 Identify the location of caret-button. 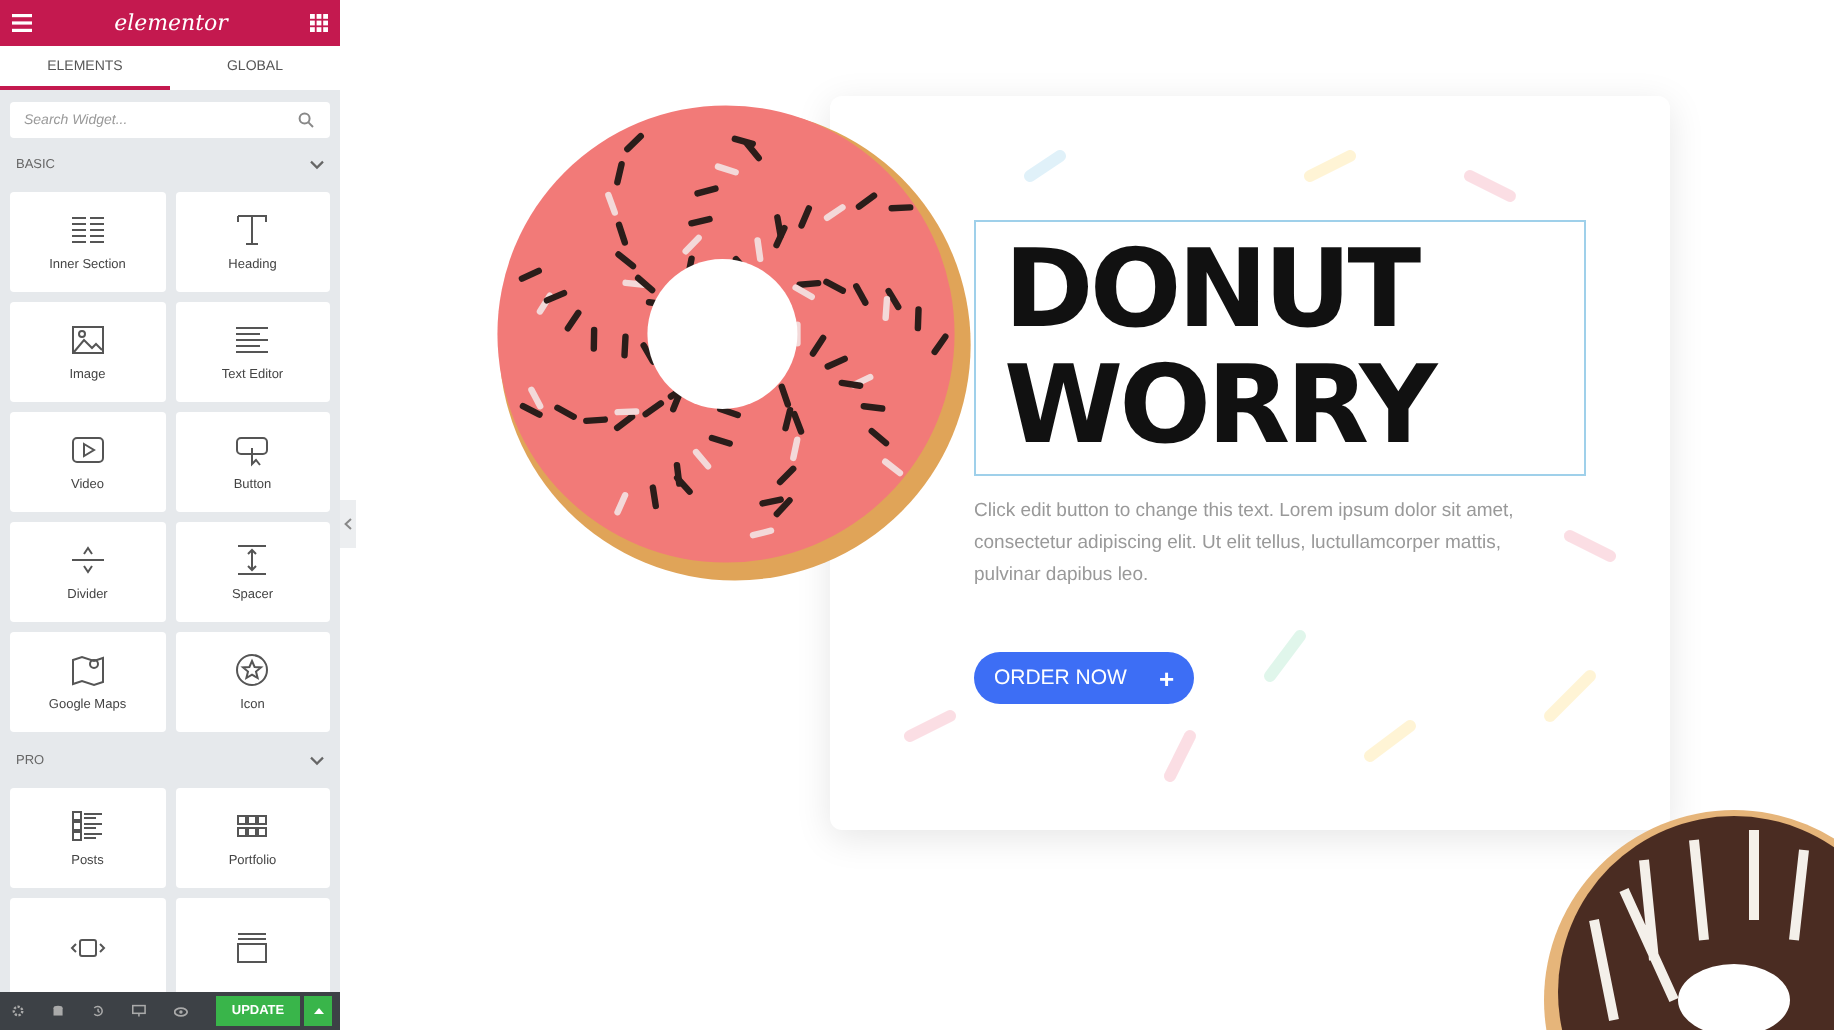
(318, 1011).